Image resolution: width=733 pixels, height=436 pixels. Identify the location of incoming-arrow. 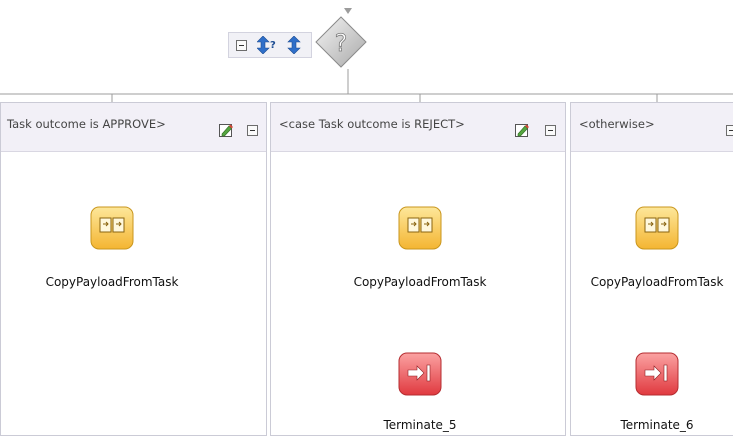
(348, 11).